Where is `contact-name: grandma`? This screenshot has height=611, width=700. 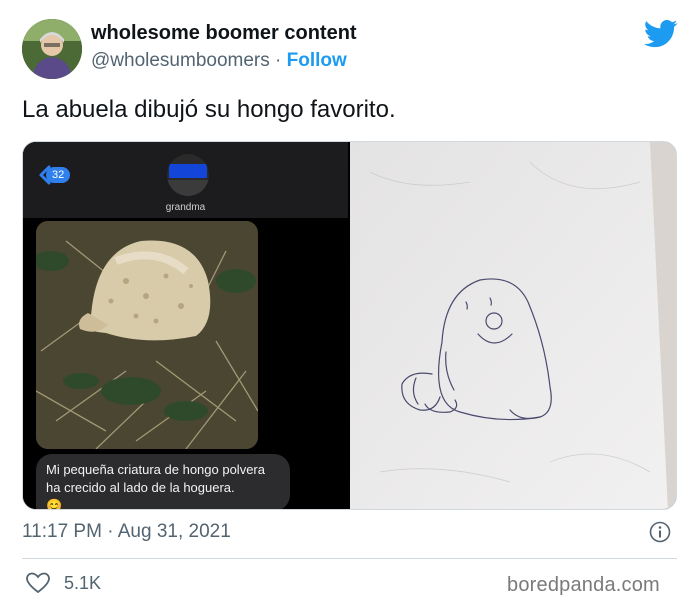
contact-name: grandma is located at coordinates (185, 207).